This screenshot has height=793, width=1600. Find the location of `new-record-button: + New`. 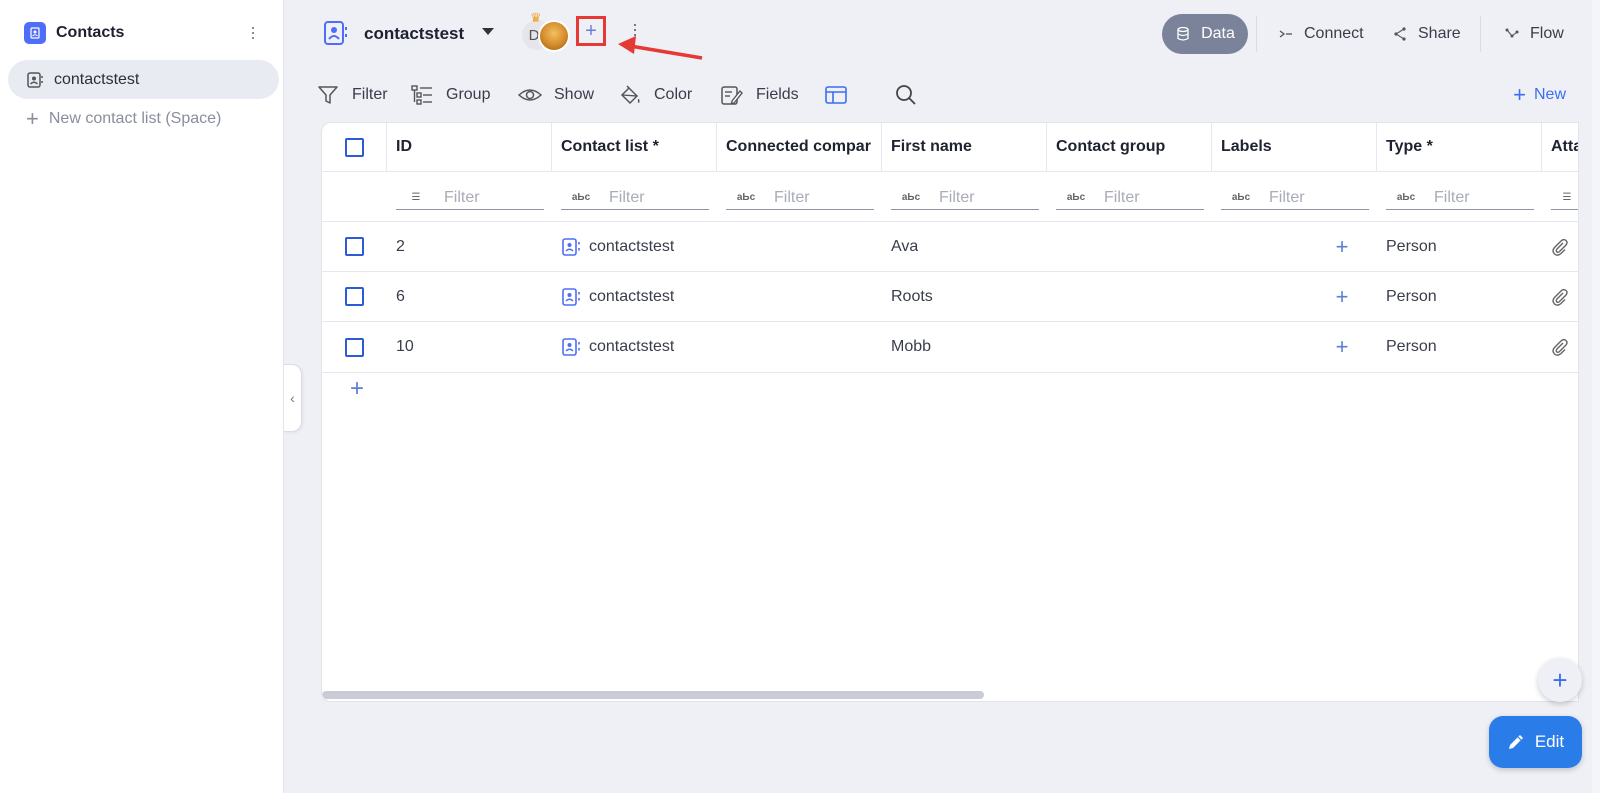

new-record-button: + New is located at coordinates (1539, 95).